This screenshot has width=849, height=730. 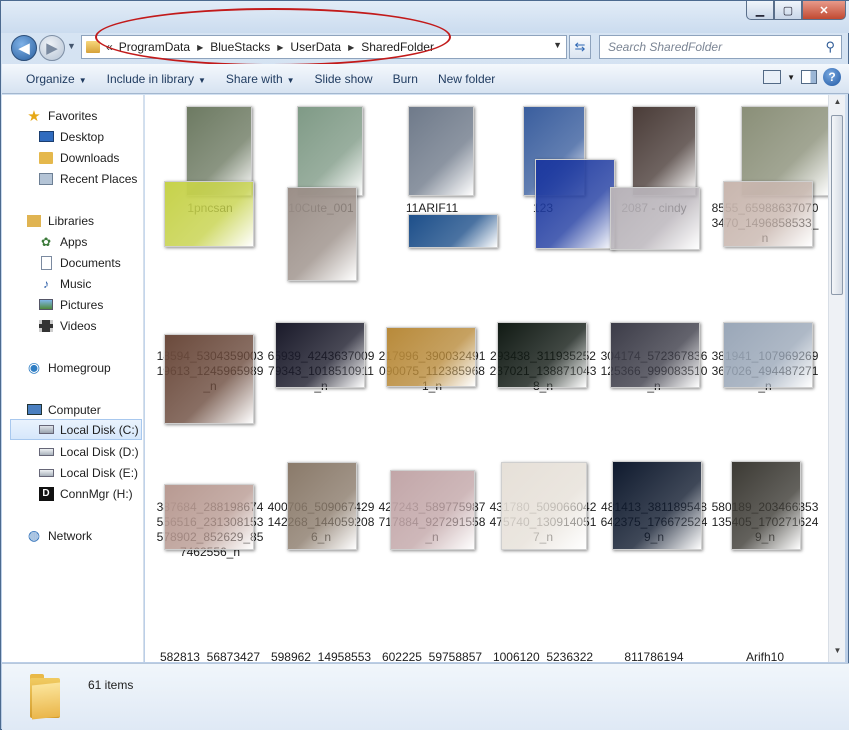 I want to click on scrollbar-thumb, so click(x=837, y=205).